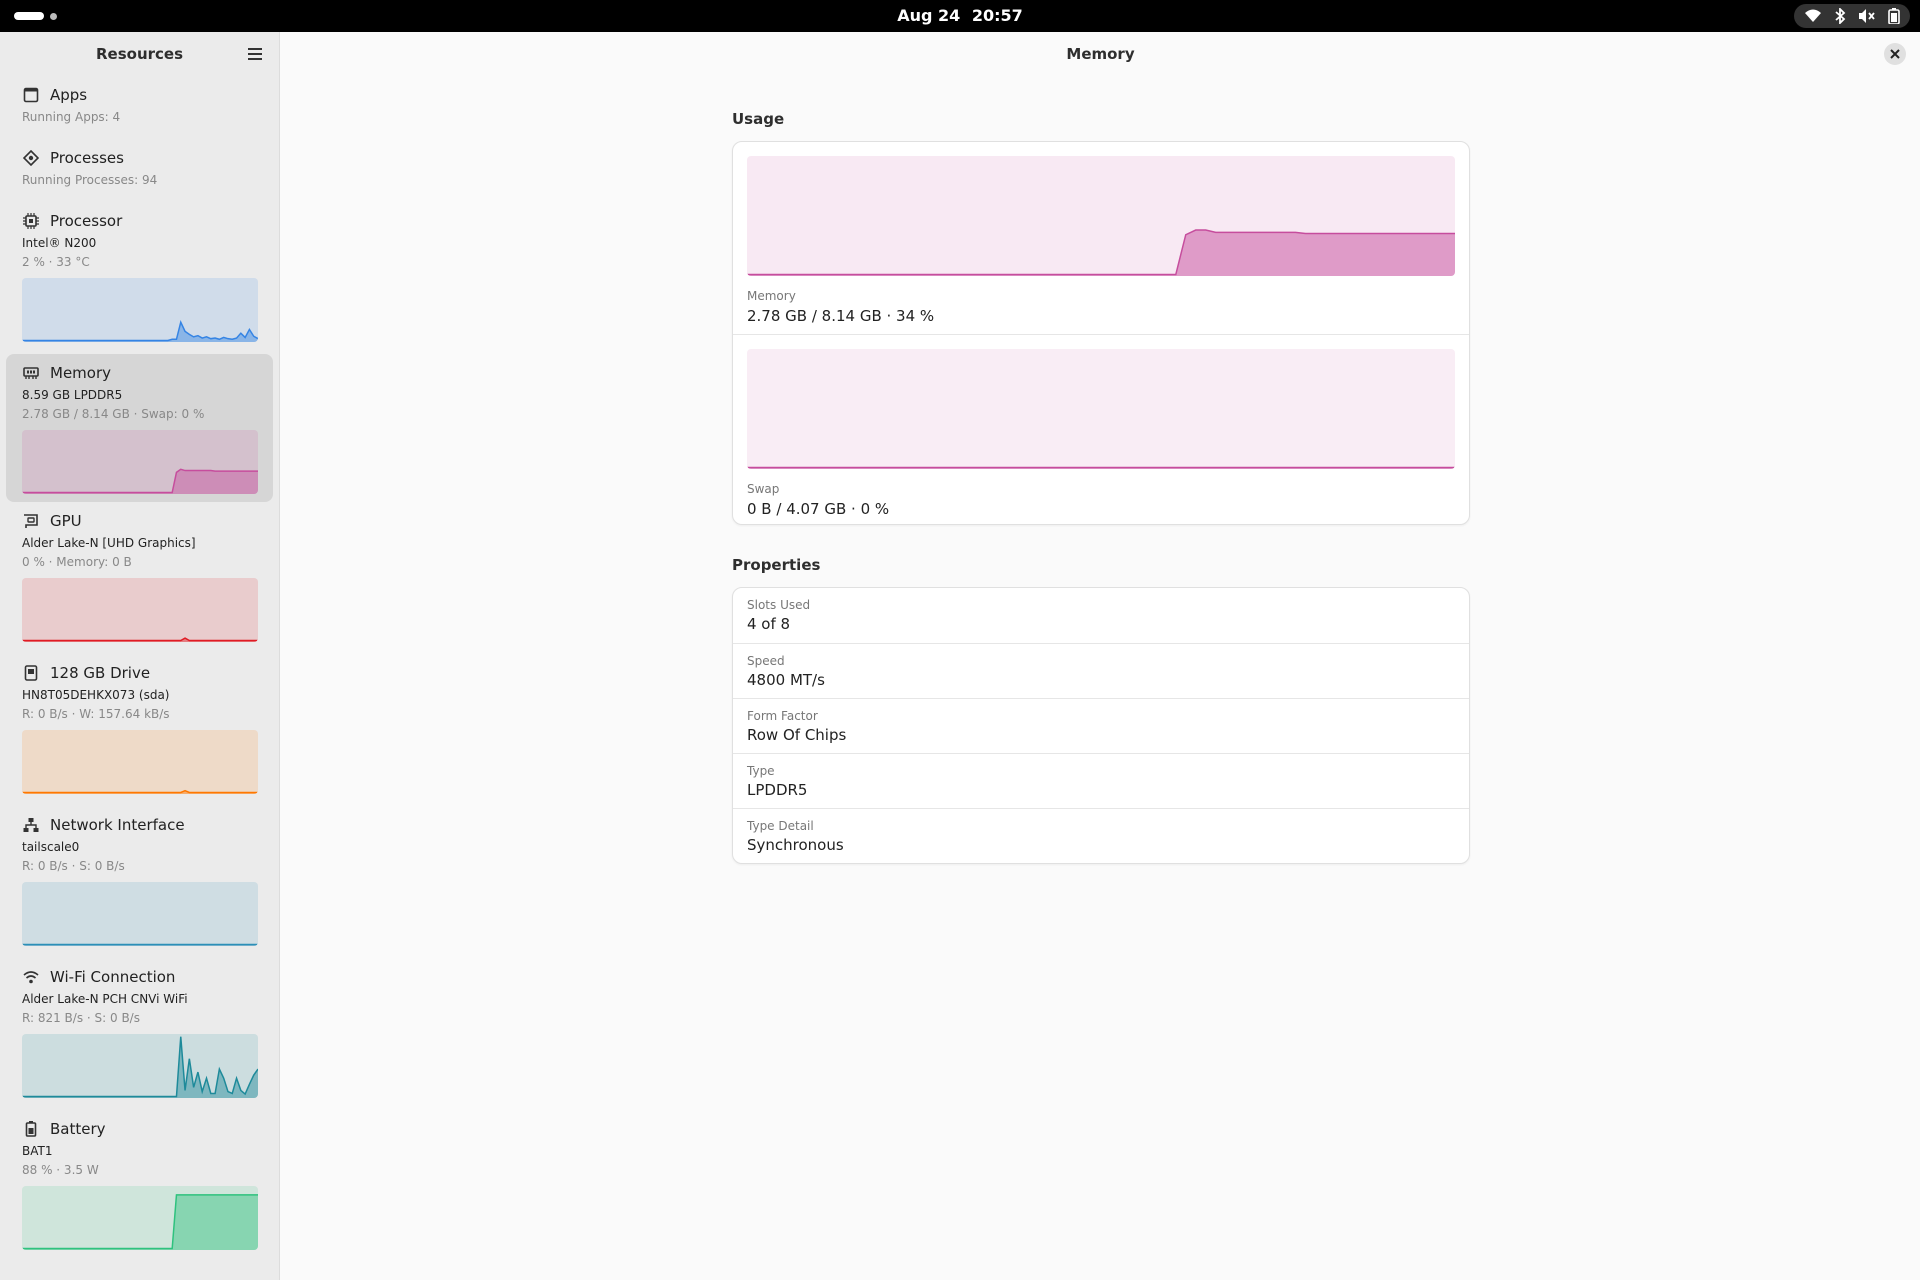 Image resolution: width=1920 pixels, height=1280 pixels. I want to click on sidebar-header: Resources, so click(139, 54).